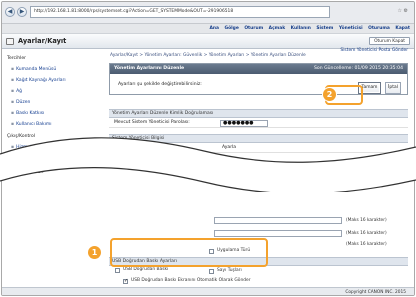  What do you see at coordinates (229, 270) in the screenshot?
I see `numeric-keys-label: Sayı Tuşları` at bounding box center [229, 270].